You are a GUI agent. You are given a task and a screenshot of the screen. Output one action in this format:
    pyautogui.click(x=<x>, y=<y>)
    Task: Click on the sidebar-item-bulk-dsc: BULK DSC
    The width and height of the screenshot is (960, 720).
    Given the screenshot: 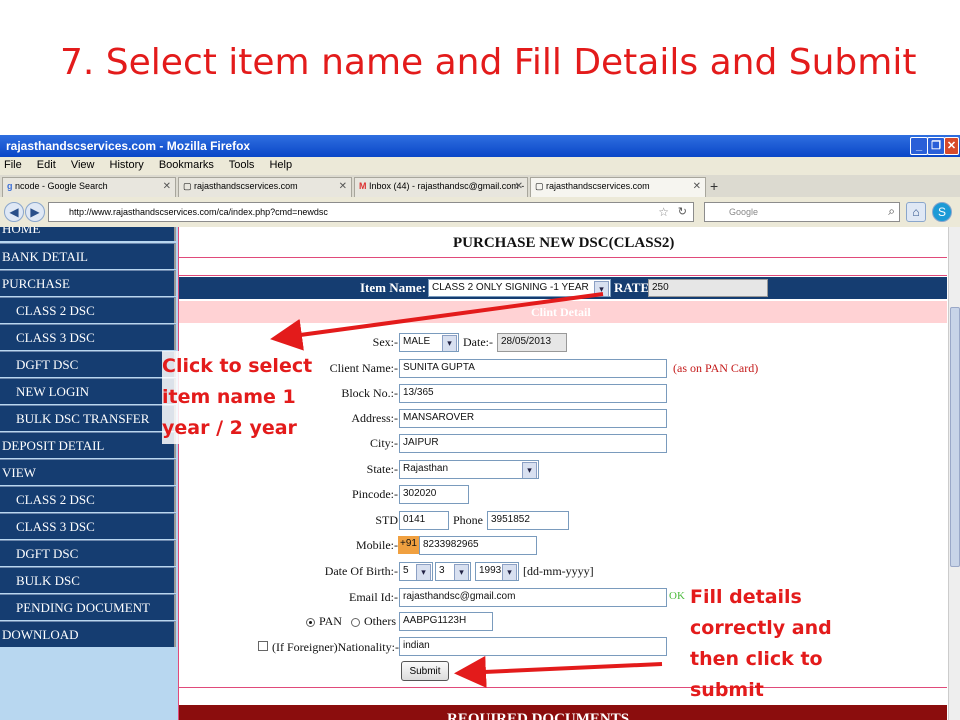 What is the action you would take?
    pyautogui.click(x=88, y=580)
    